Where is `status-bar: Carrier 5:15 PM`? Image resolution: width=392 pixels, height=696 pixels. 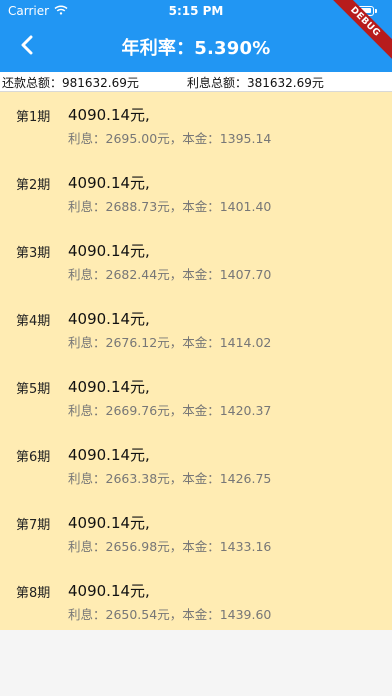
status-bar: Carrier 5:15 PM is located at coordinates (196, 11).